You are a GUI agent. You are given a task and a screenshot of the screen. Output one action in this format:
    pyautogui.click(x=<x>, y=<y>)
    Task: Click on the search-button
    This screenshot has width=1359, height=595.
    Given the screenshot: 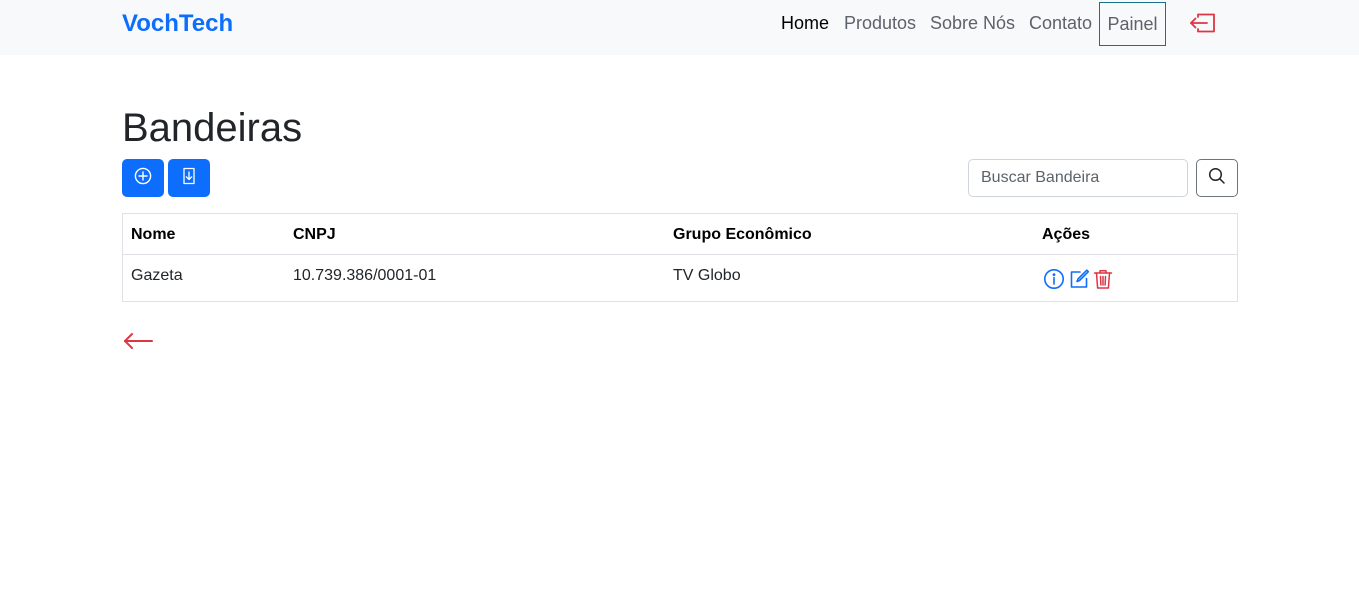 What is the action you would take?
    pyautogui.click(x=1217, y=178)
    